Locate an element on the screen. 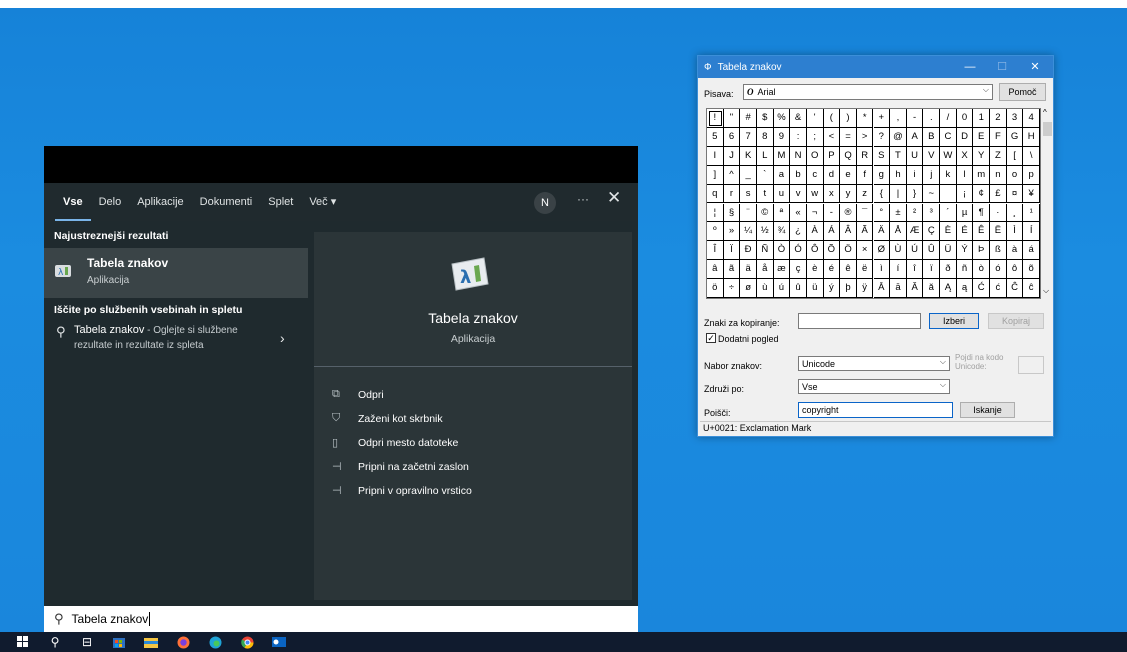 This screenshot has width=1127, height=652. task-view-icon: ⊟ is located at coordinates (87, 642).